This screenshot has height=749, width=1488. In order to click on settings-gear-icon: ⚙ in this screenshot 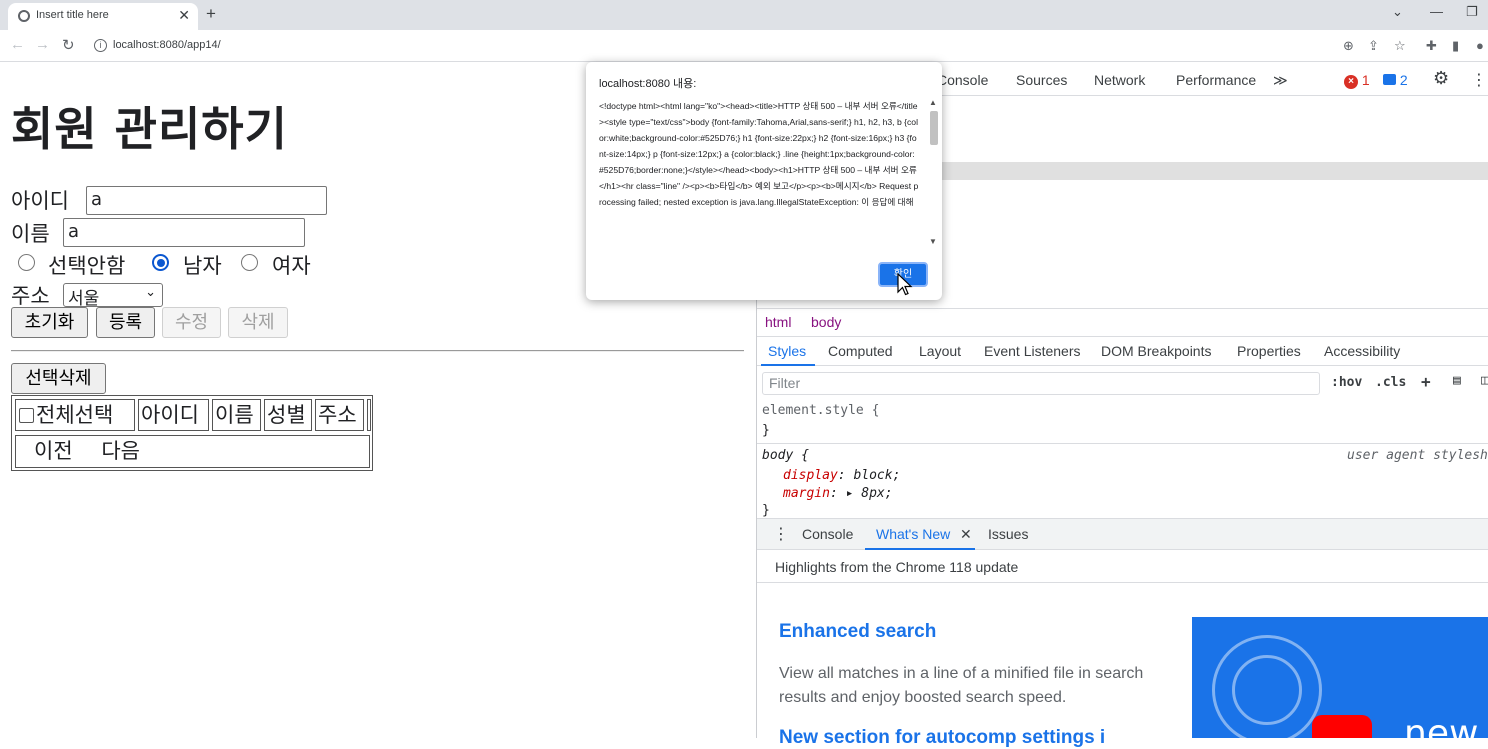, I will do `click(1441, 78)`.